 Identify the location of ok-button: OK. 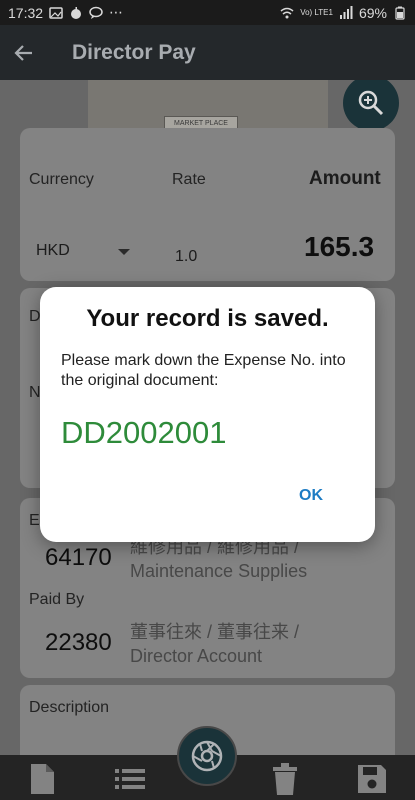
(311, 496).